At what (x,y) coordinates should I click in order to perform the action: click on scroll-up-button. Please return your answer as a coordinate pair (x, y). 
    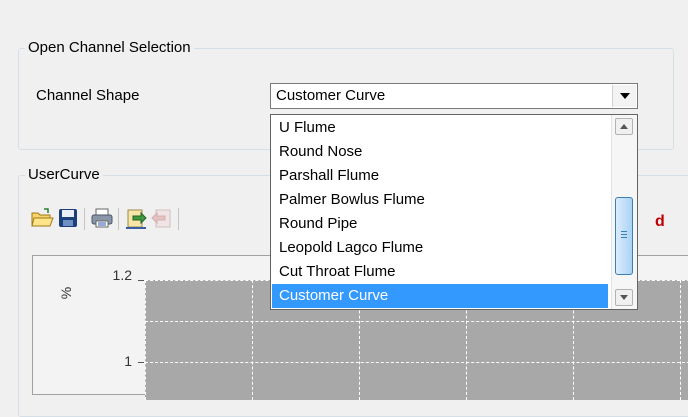
    Looking at the image, I should click on (624, 126).